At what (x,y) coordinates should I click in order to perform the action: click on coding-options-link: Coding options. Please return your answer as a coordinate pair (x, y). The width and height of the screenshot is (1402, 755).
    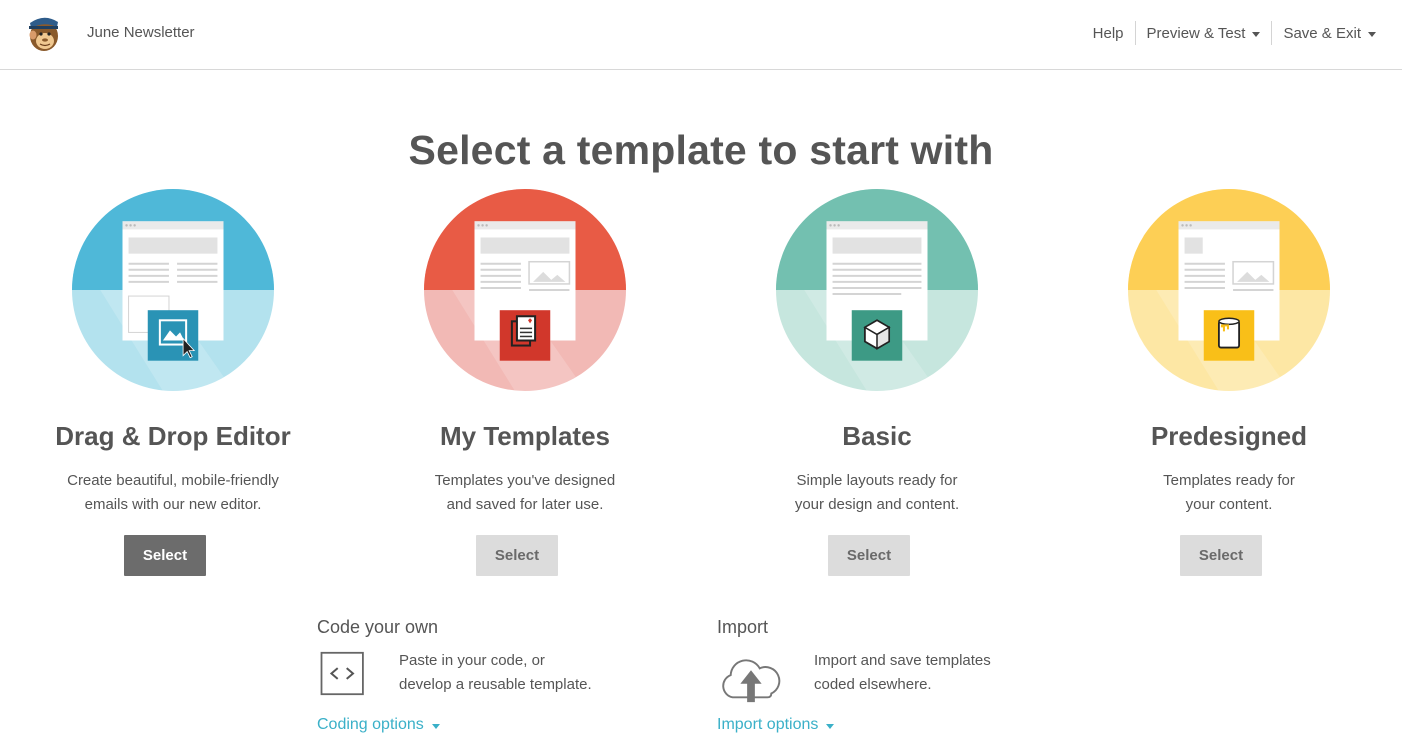
    Looking at the image, I should click on (378, 725).